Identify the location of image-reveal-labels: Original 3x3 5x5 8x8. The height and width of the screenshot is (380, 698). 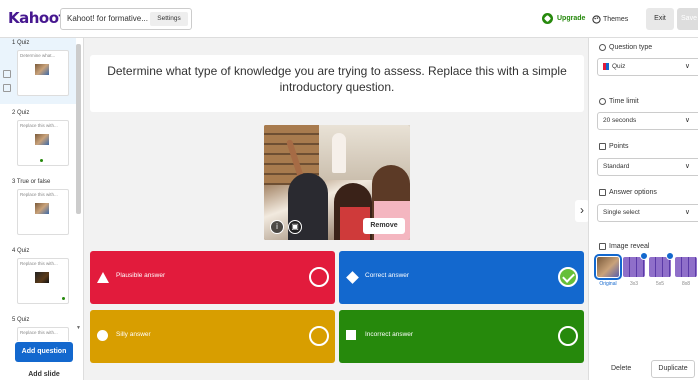
(647, 284).